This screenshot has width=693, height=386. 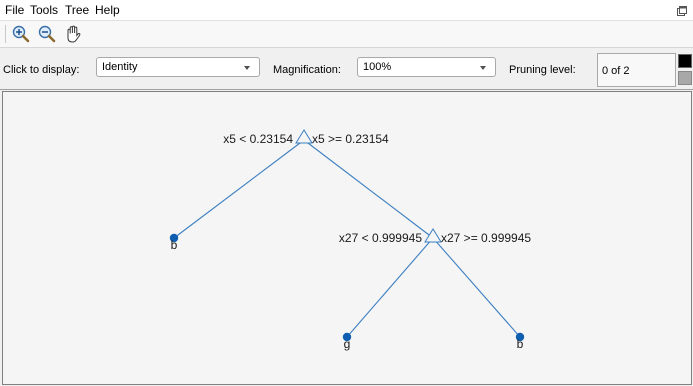 I want to click on magnification-value: 100%, so click(x=377, y=67).